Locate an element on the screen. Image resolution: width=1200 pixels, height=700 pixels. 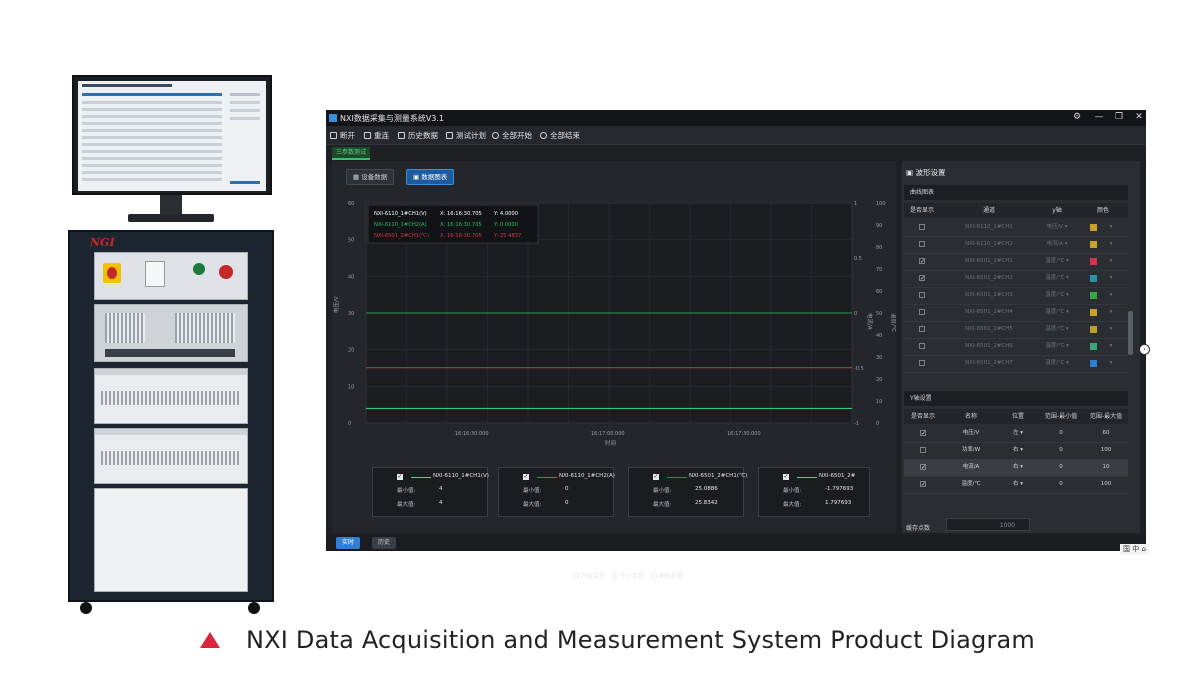
realtime-button: 实时 is located at coordinates (348, 543).